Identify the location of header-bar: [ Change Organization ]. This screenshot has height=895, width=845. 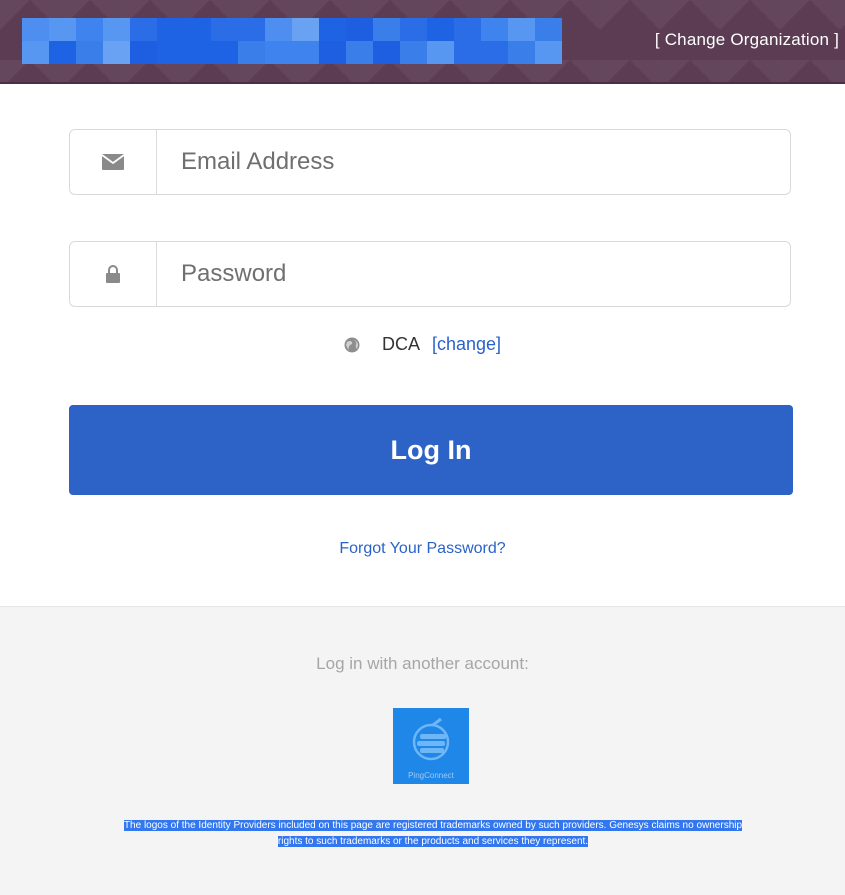
(422, 42).